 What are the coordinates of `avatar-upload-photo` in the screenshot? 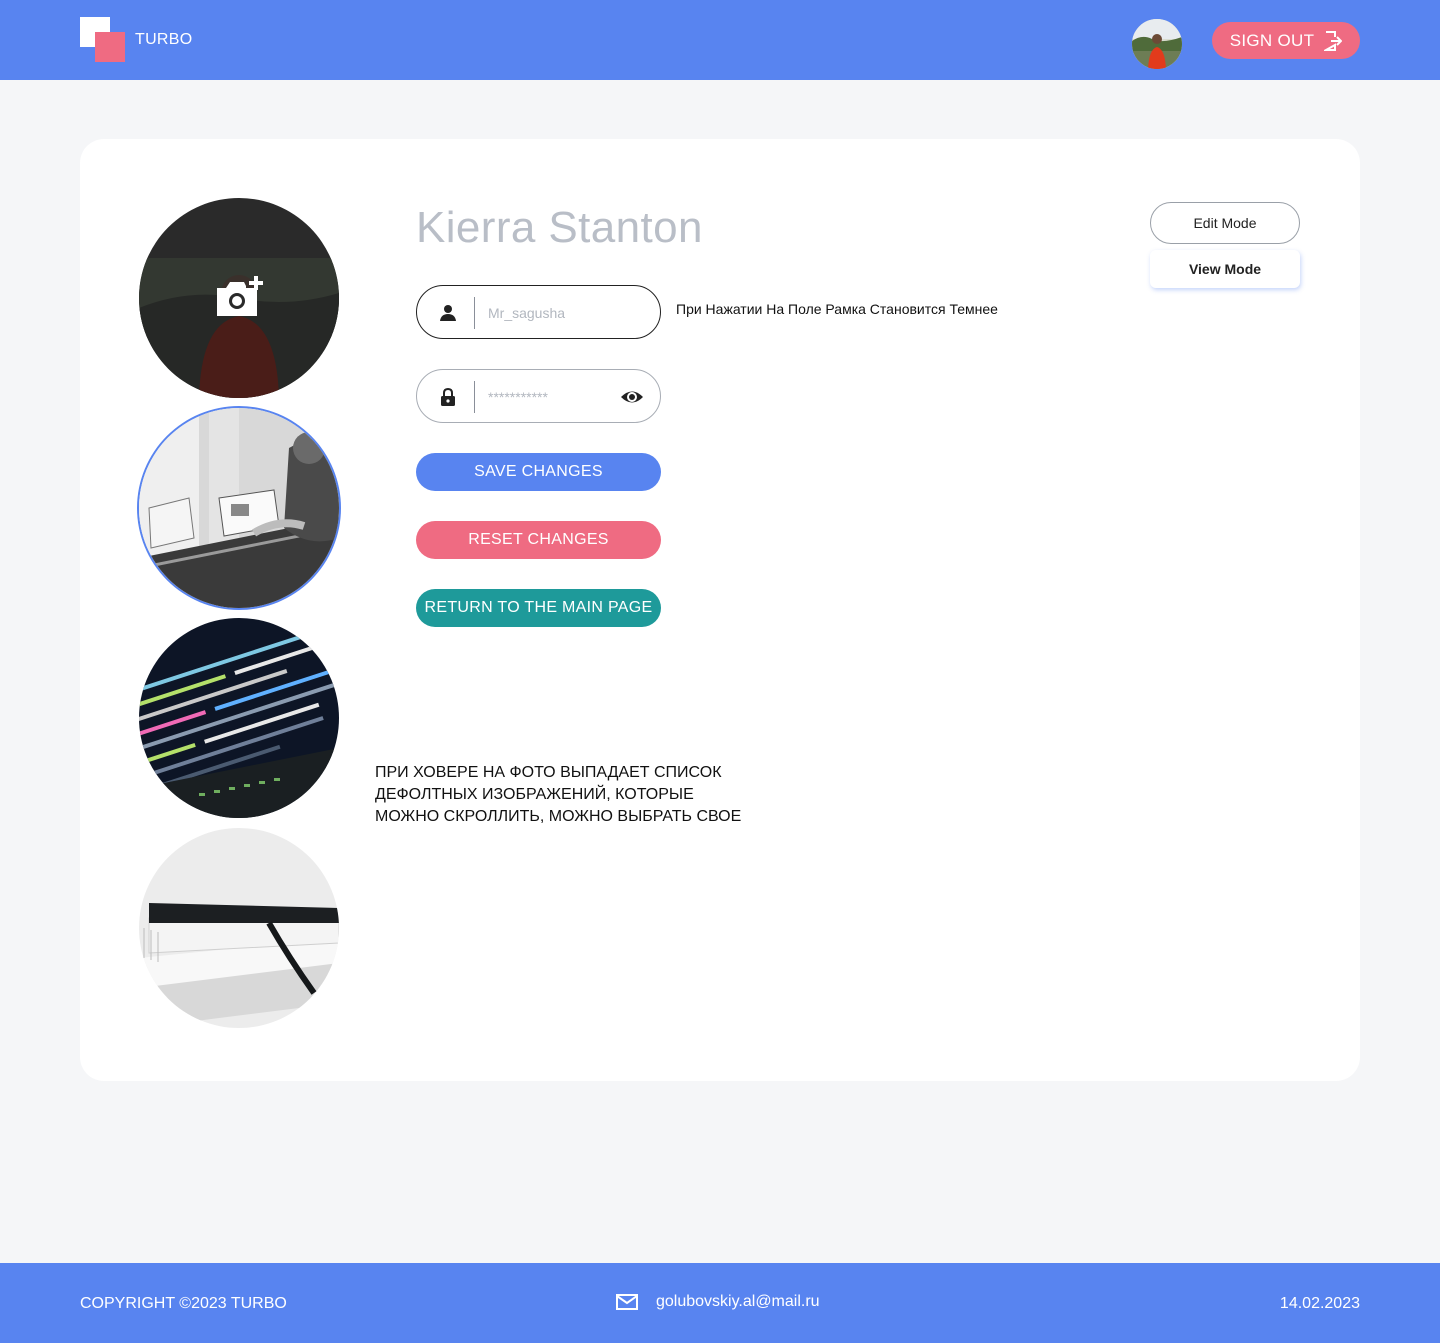 It's located at (239, 298).